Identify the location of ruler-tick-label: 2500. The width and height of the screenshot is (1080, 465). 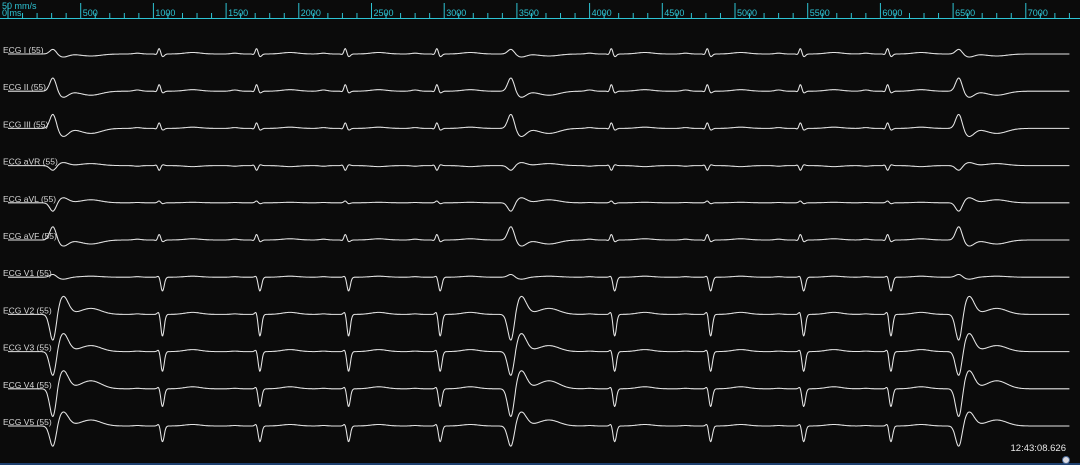
(384, 13).